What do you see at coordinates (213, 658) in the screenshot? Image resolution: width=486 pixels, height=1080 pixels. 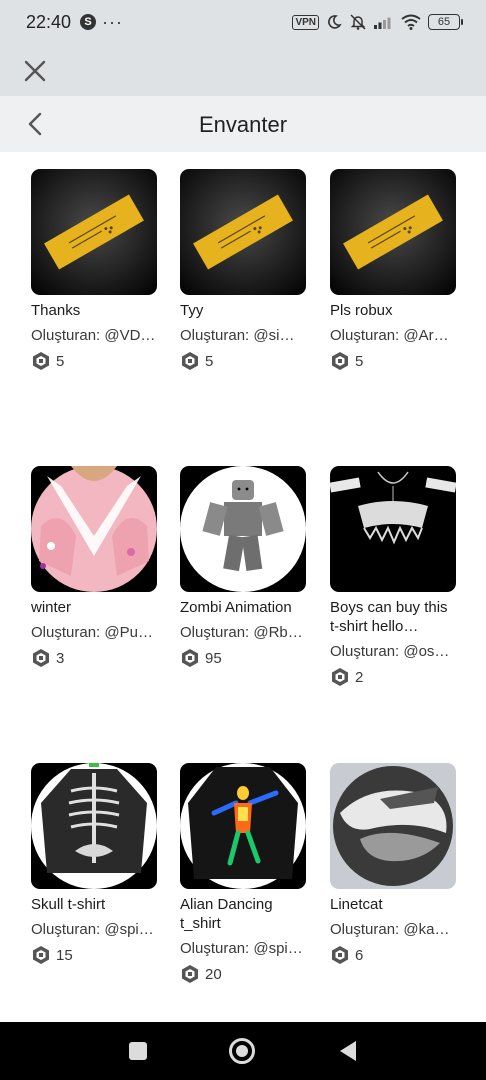 I see `price-value: 95` at bounding box center [213, 658].